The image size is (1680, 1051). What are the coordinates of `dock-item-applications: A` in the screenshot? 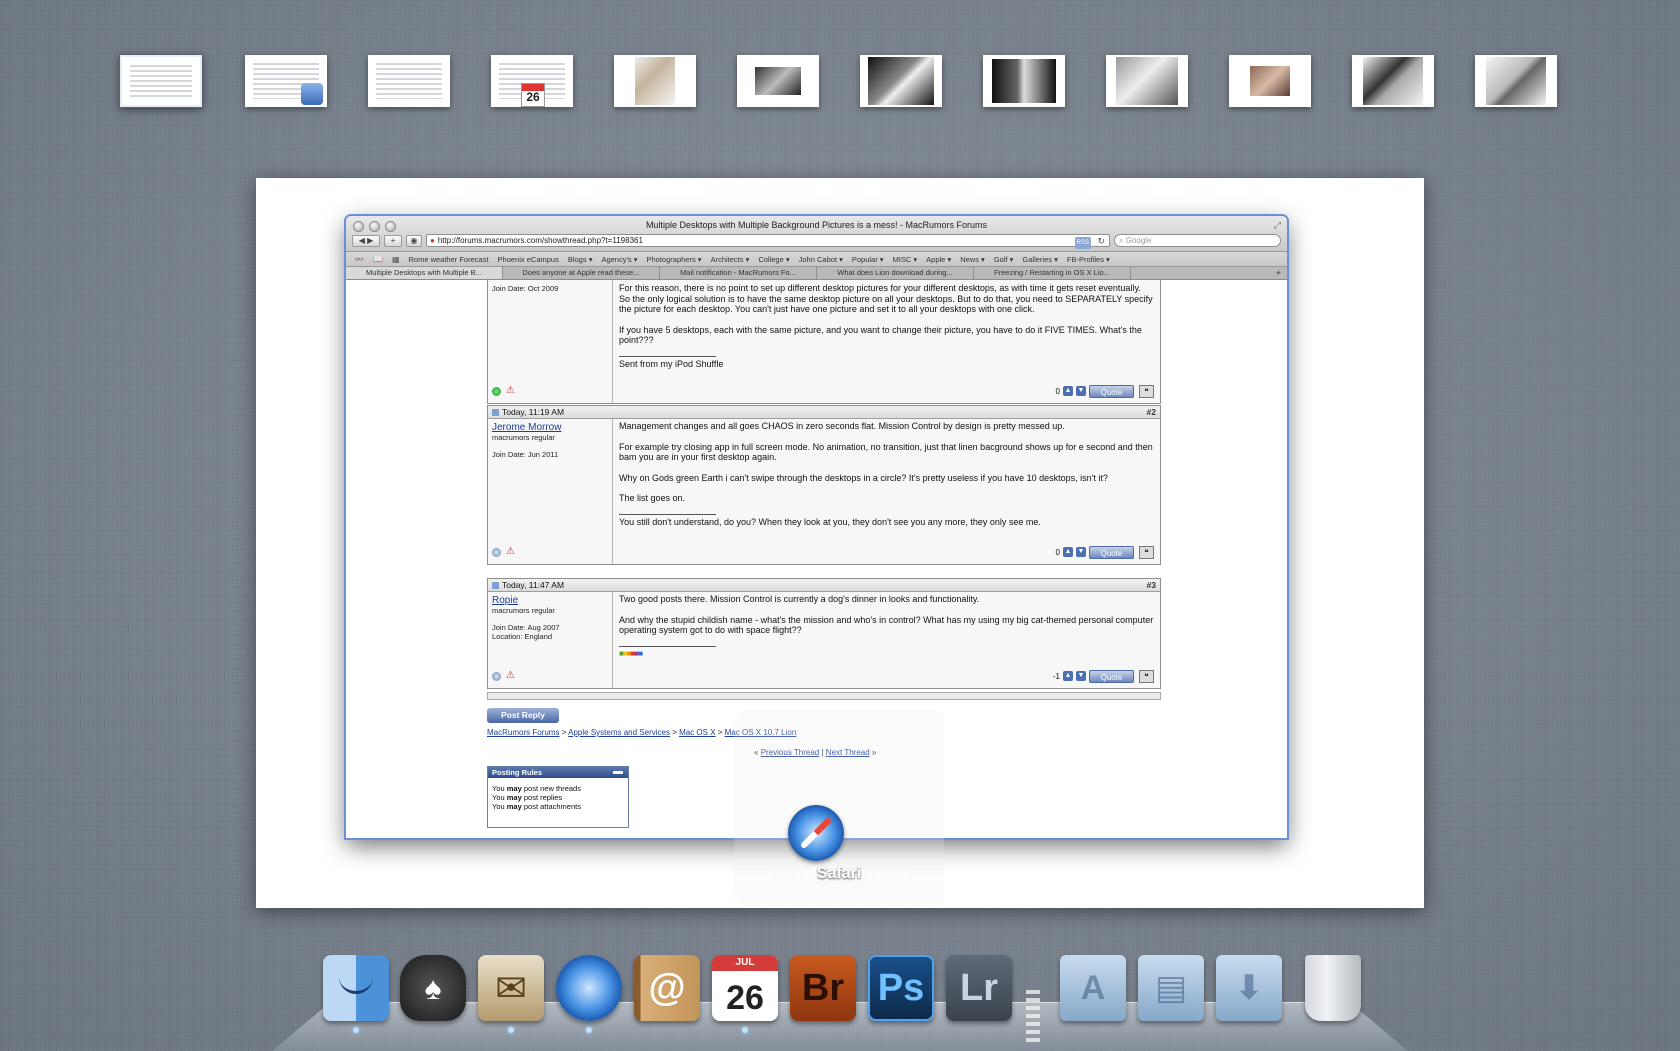 It's located at (1093, 990).